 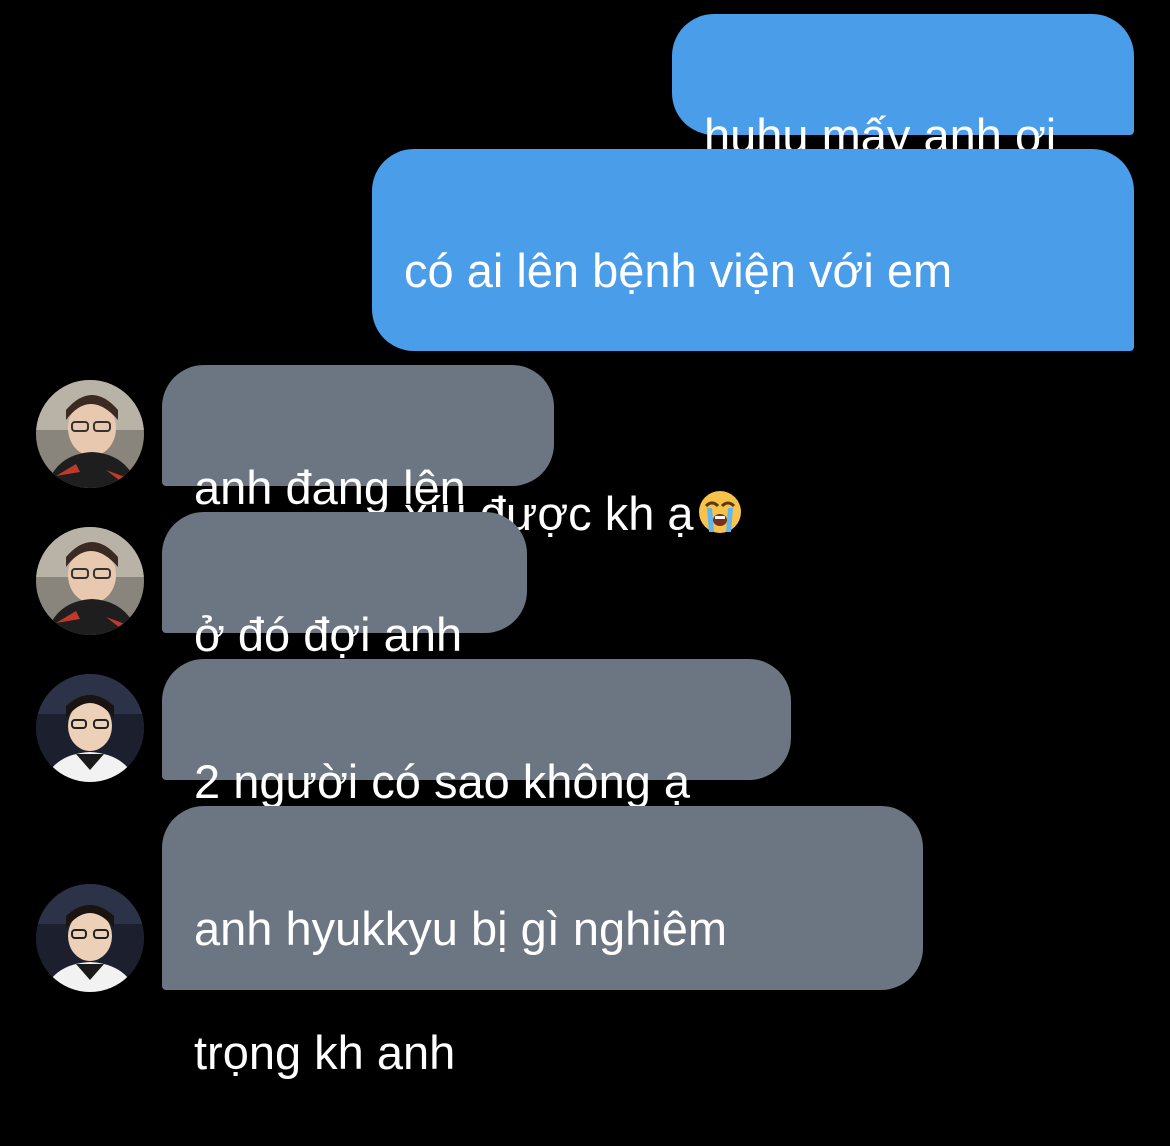 I want to click on message-text: ở đó đợi anh, so click(x=328, y=634).